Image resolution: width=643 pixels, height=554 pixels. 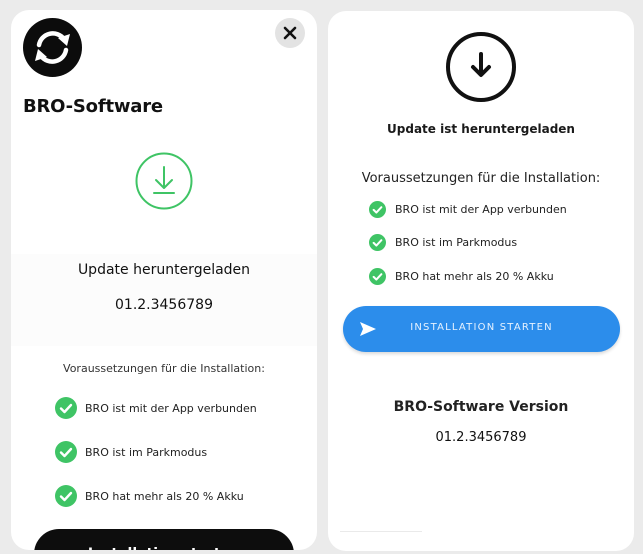 I want to click on start-installation-button: INSTALLATION STARTEN, so click(x=481, y=329).